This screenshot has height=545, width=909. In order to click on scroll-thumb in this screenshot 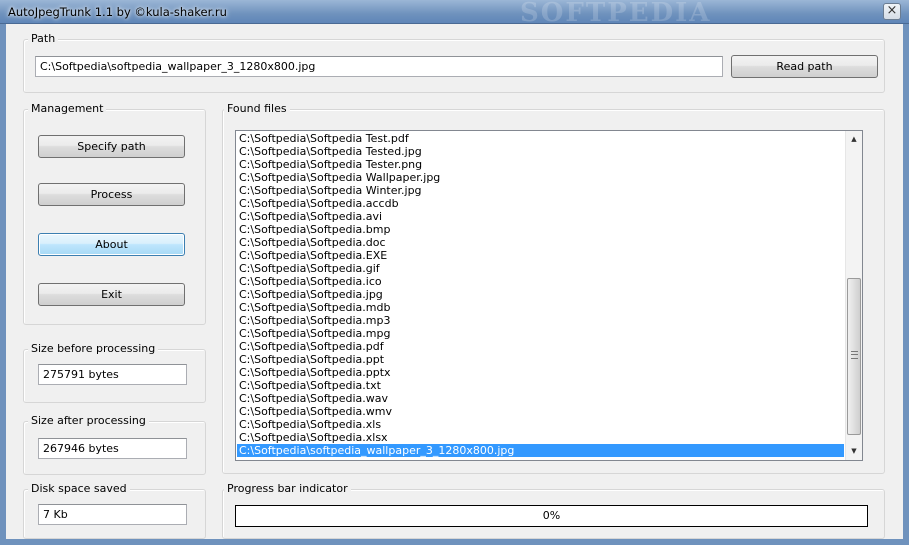, I will do `click(854, 356)`.